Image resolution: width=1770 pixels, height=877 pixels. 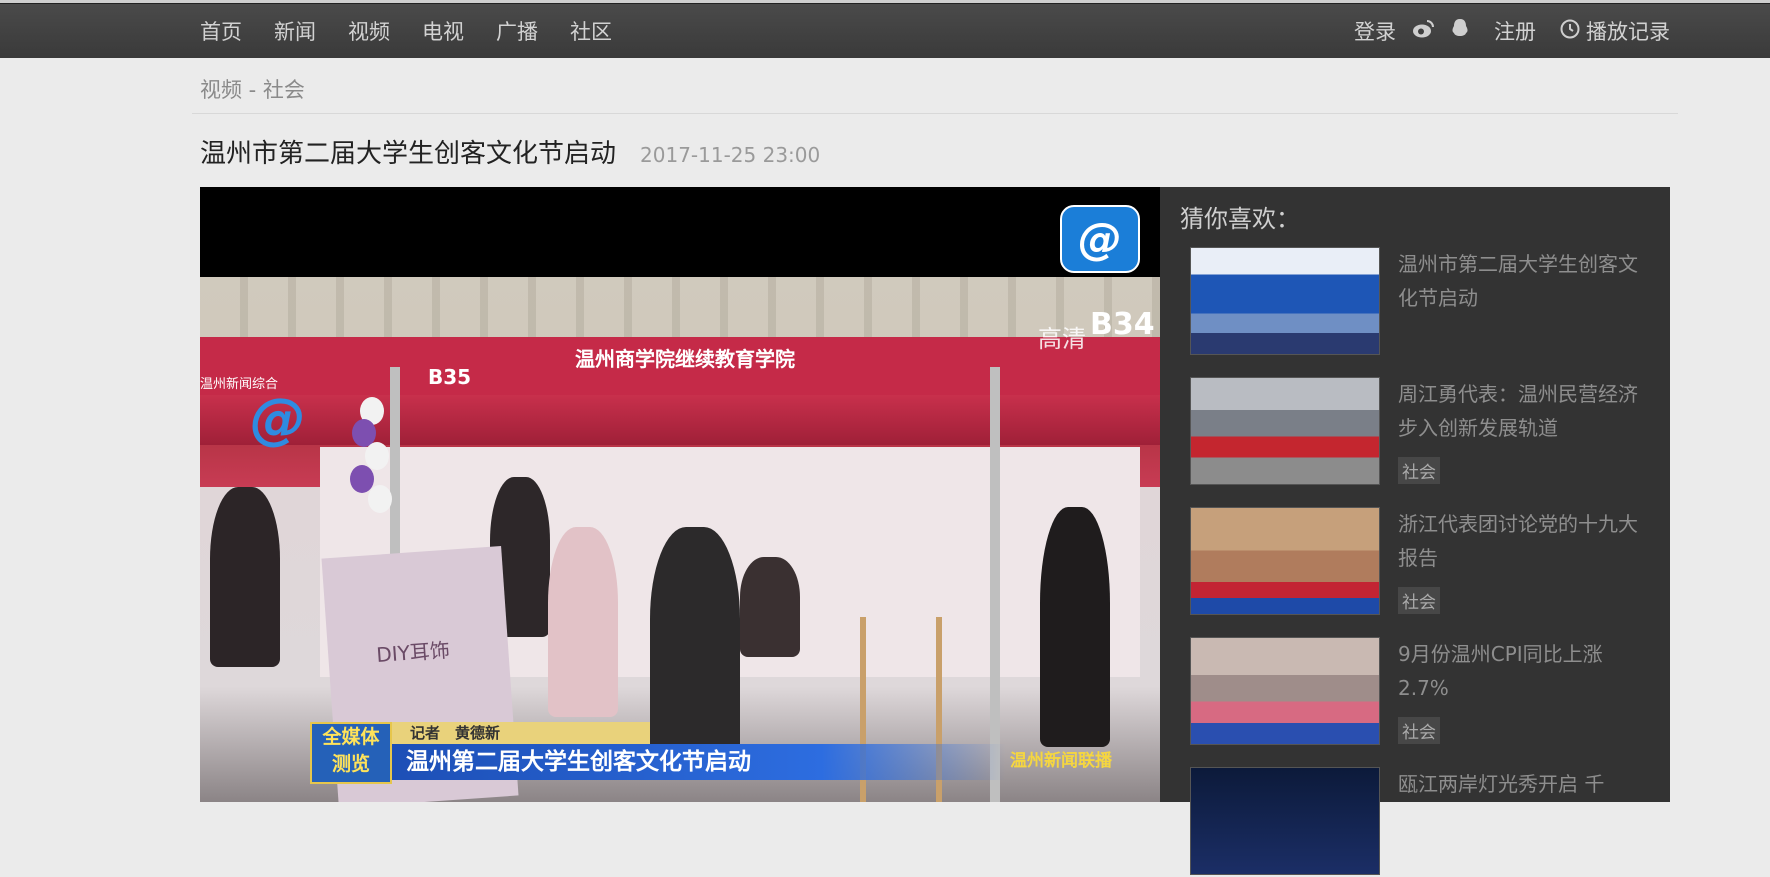 I want to click on channel-logo-icon: @, so click(x=278, y=419).